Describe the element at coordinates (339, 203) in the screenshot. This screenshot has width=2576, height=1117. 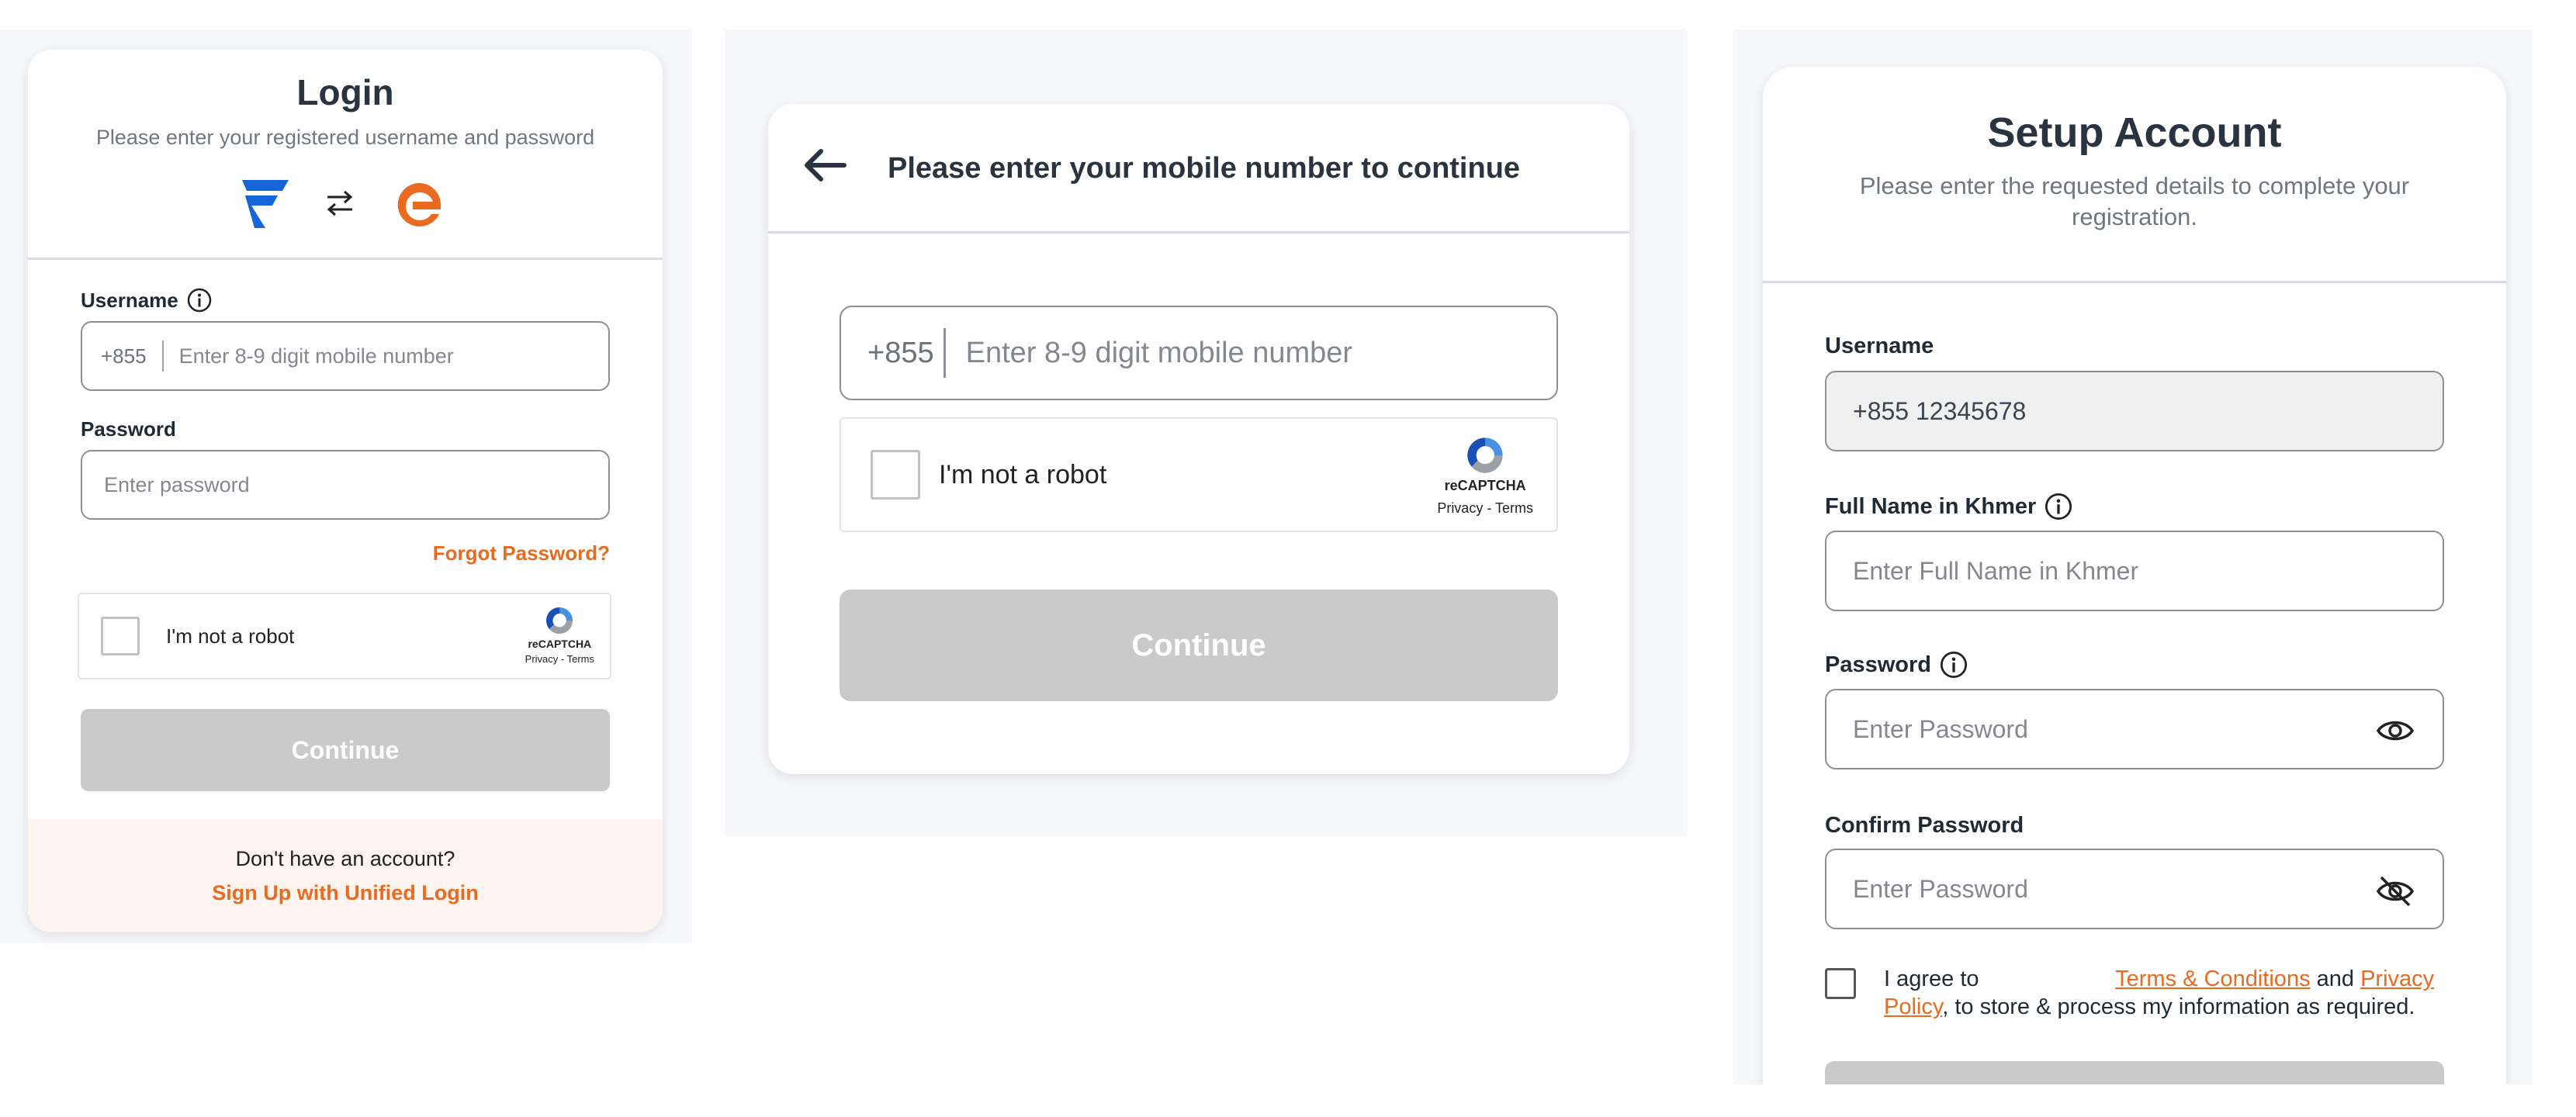
I see `swap-arrows-icon` at that location.